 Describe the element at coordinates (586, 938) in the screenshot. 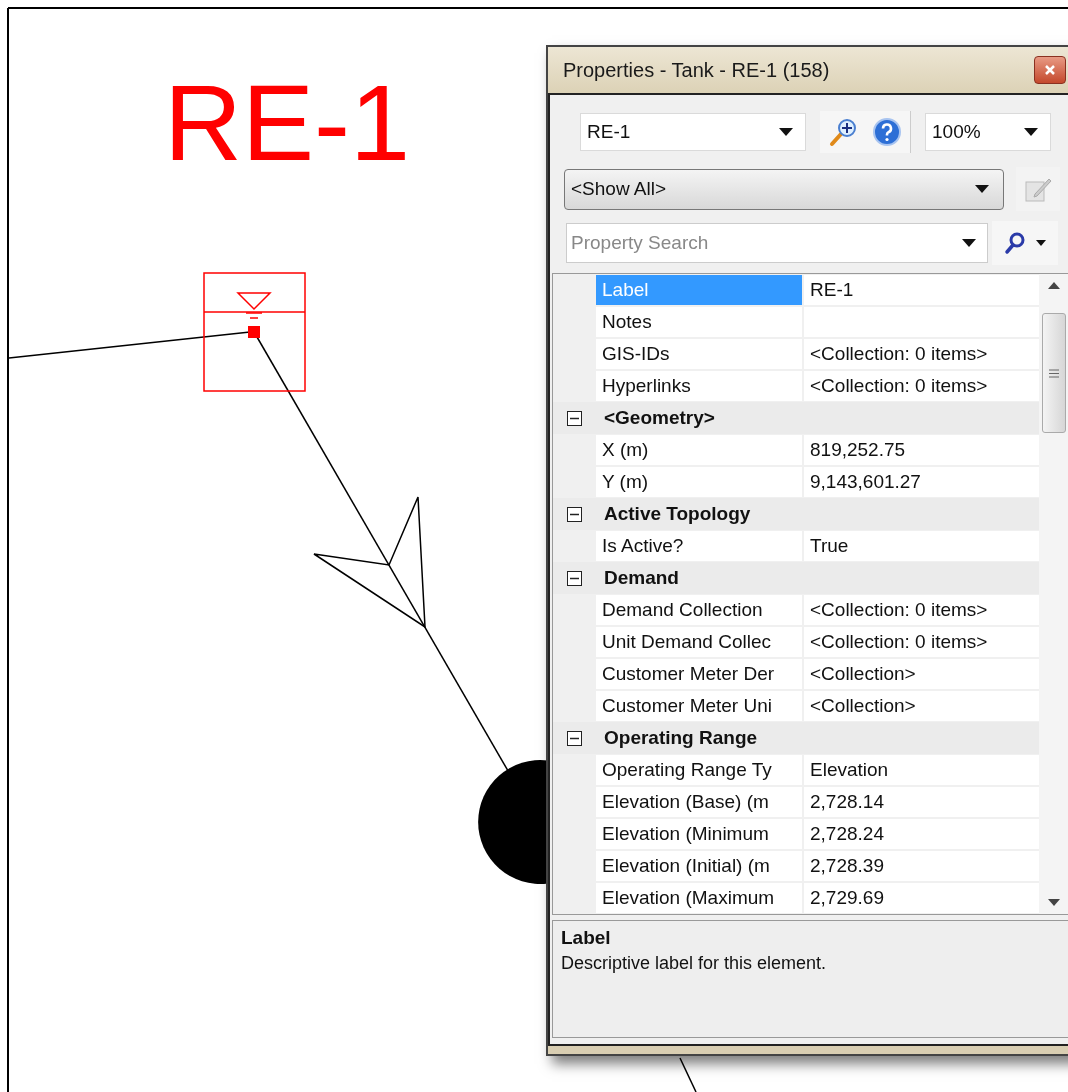

I see `description-title: Label` at that location.